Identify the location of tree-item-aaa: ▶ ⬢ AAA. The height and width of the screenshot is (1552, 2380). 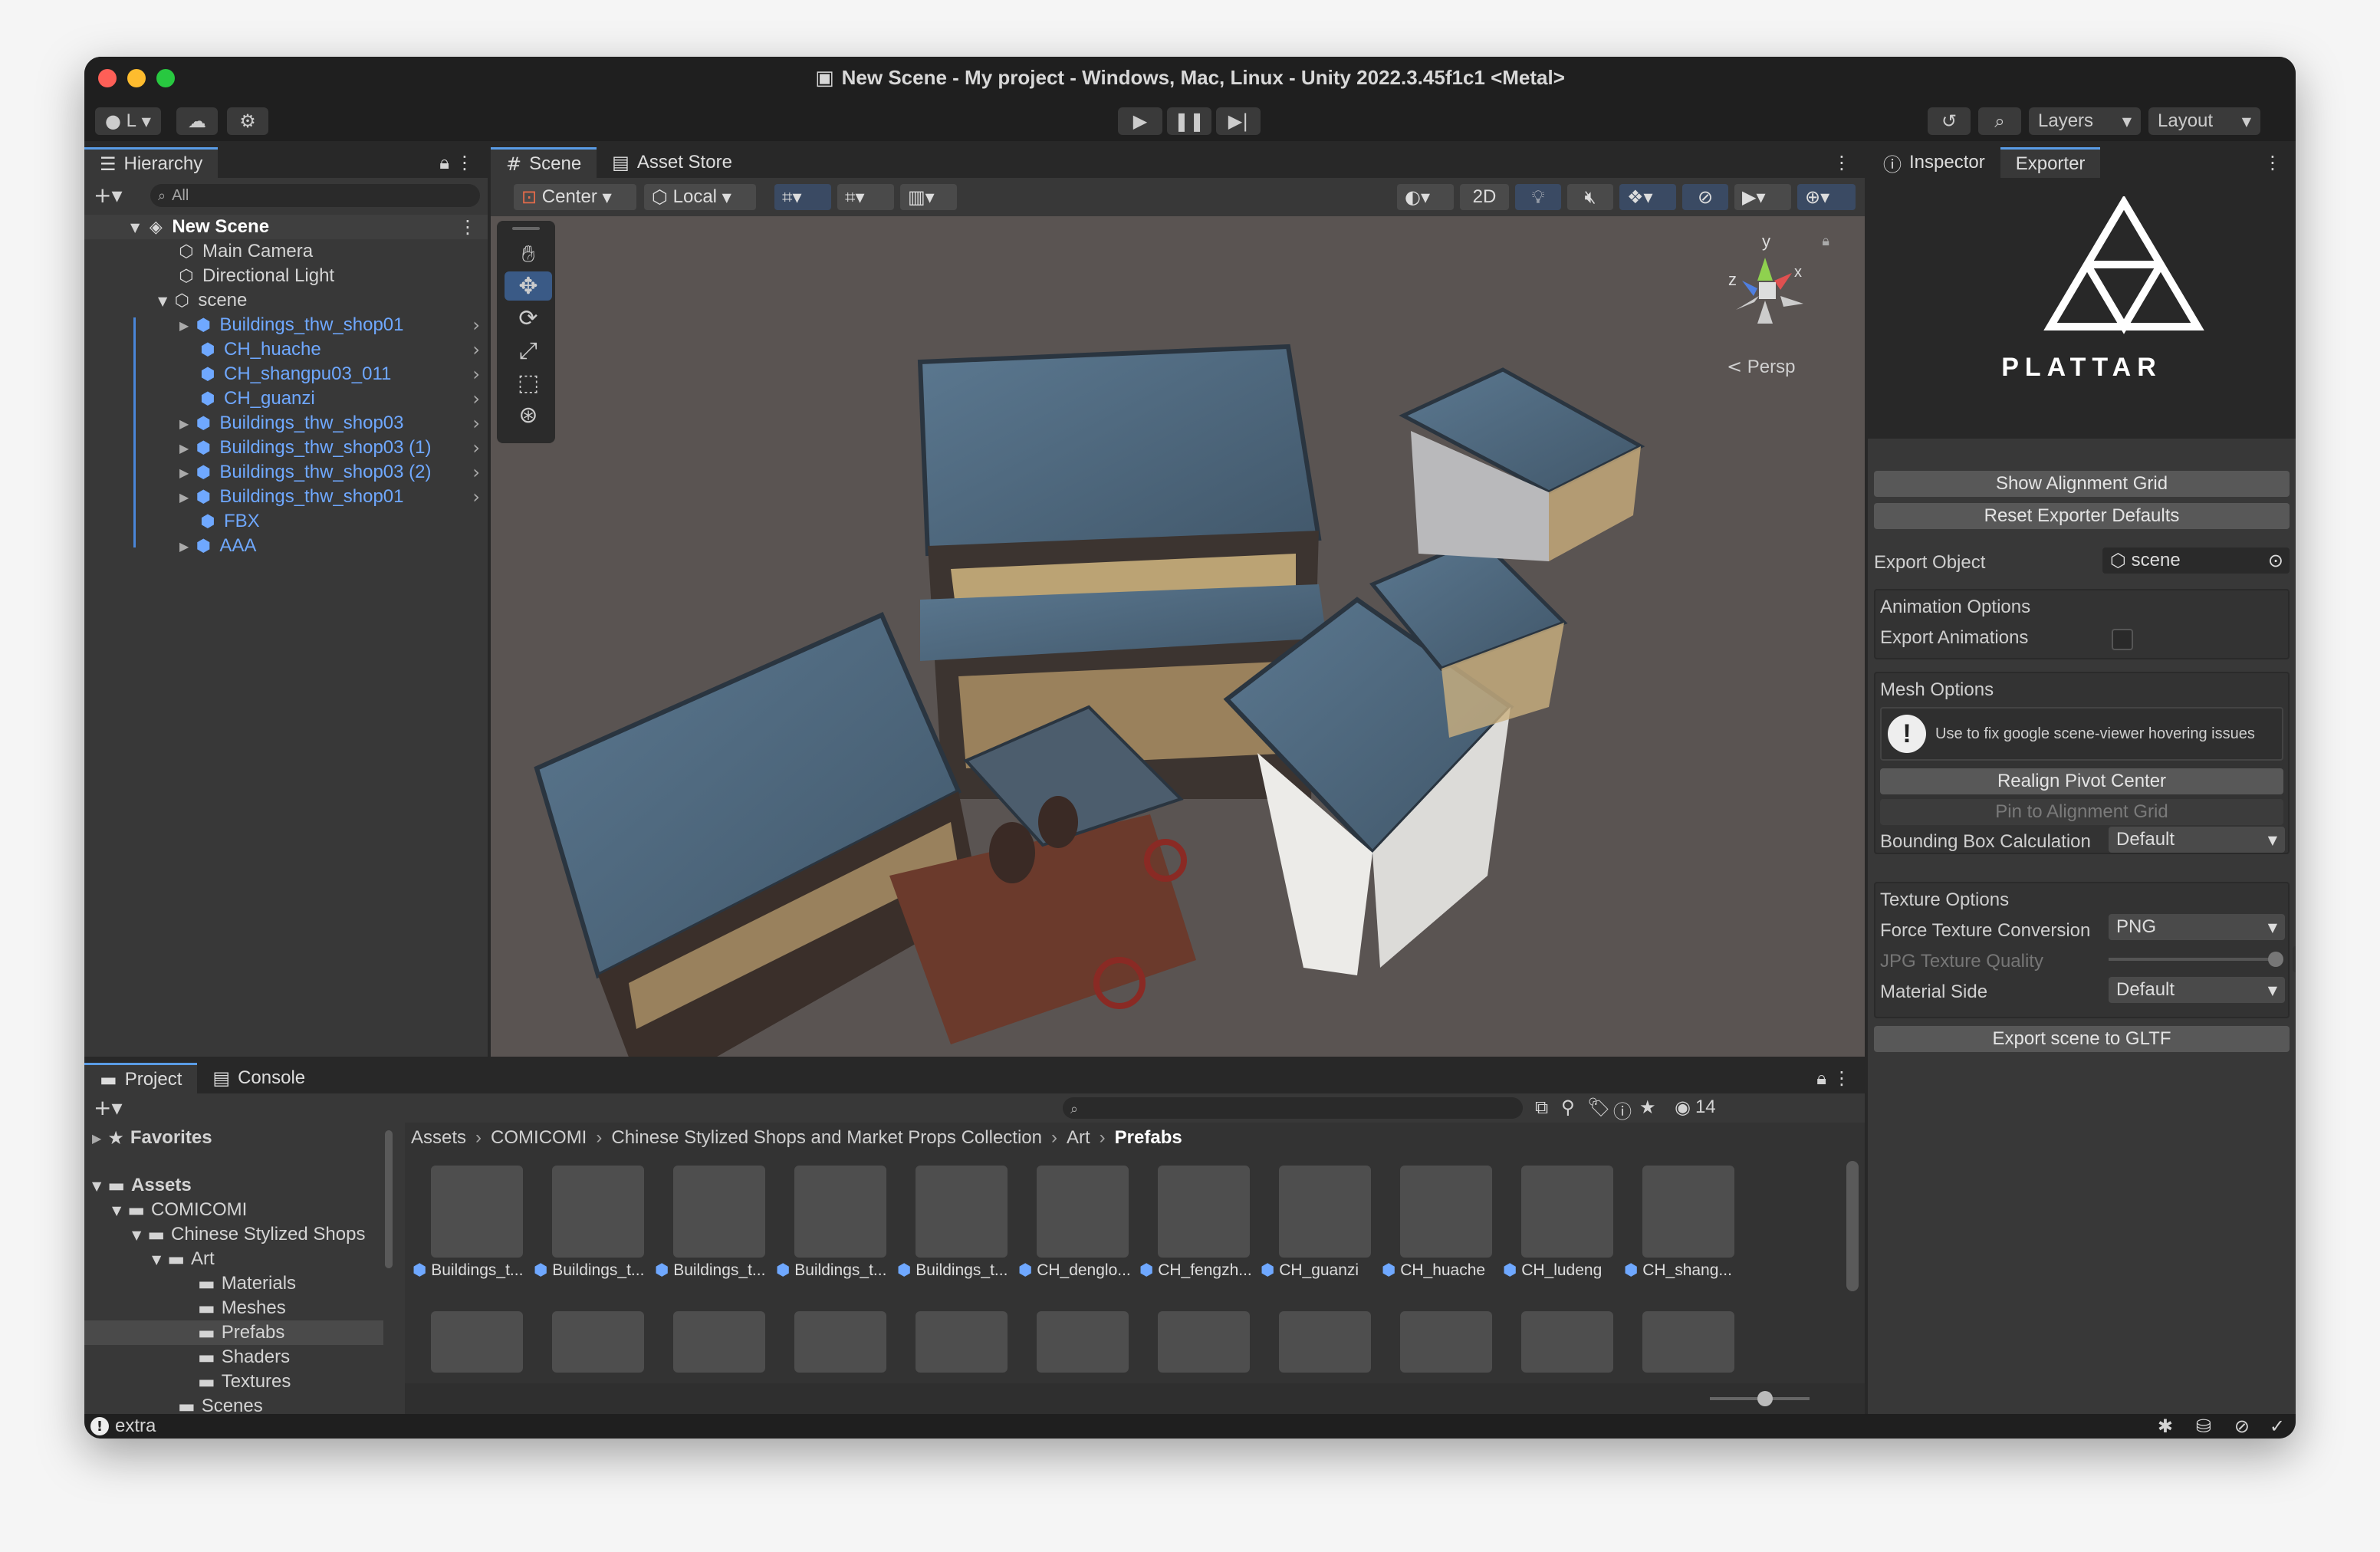
(286, 546).